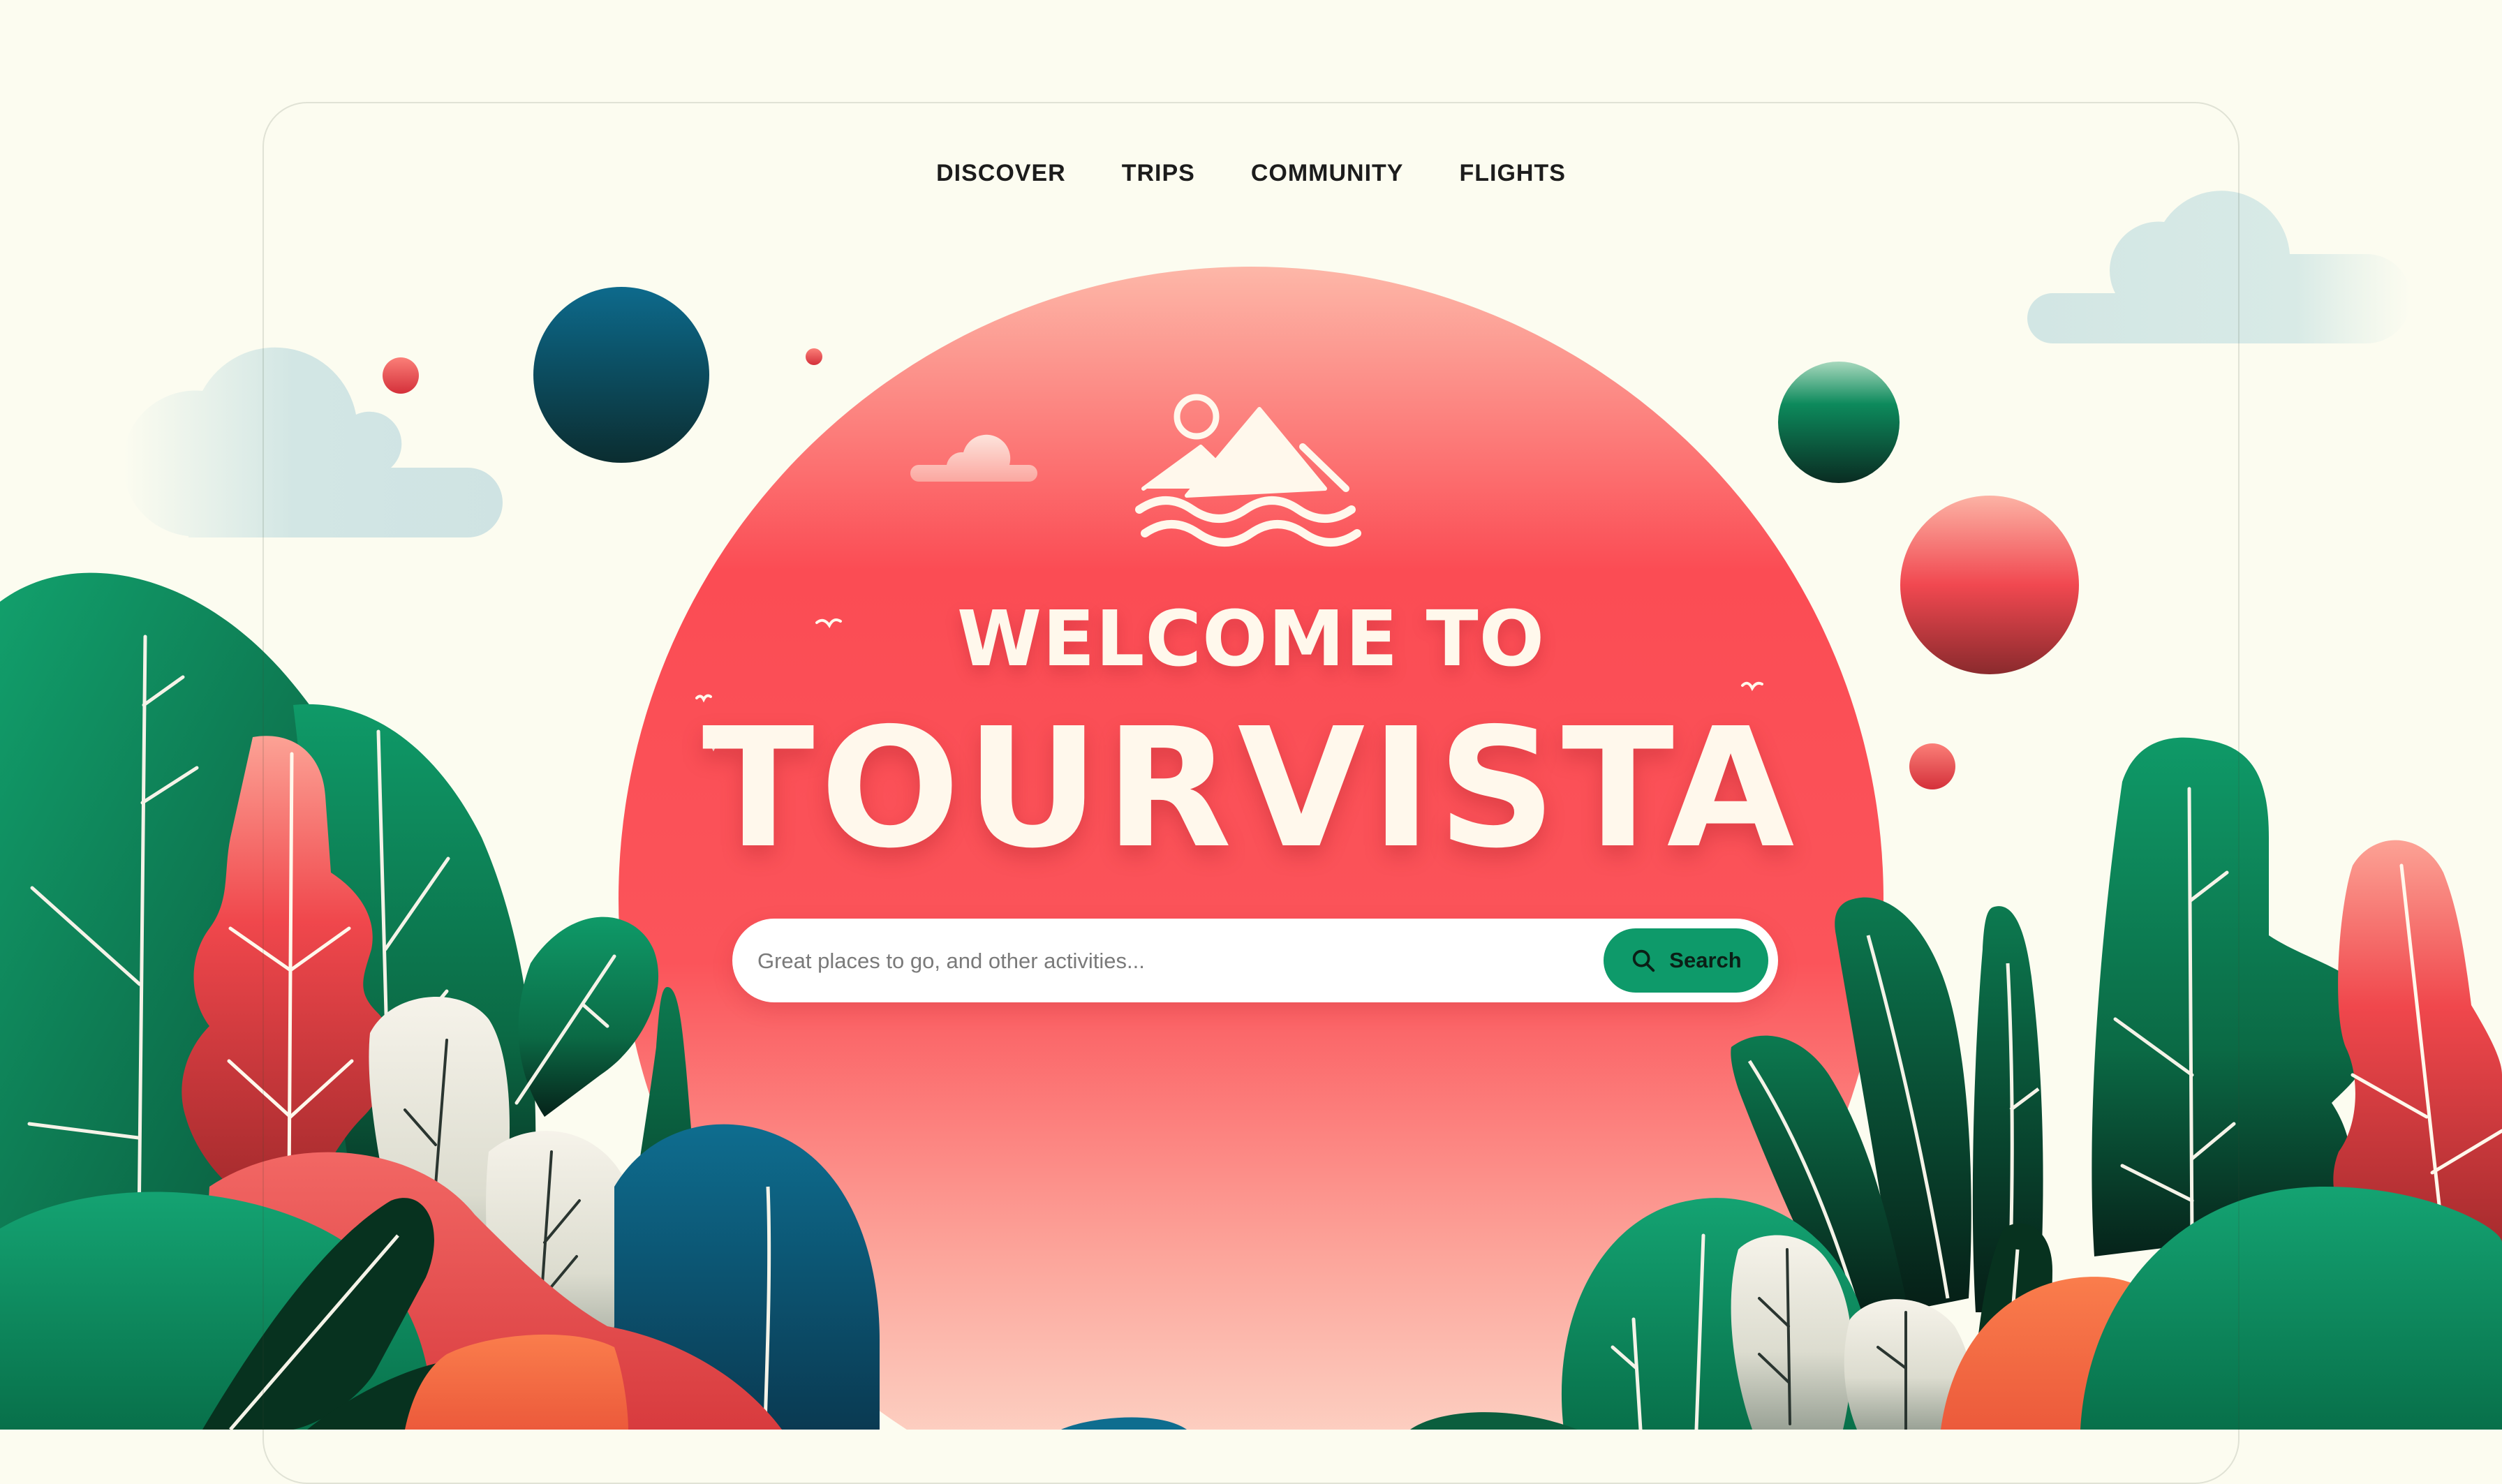  Describe the element at coordinates (1328, 173) in the screenshot. I see `nav-community: COMMUNITY` at that location.